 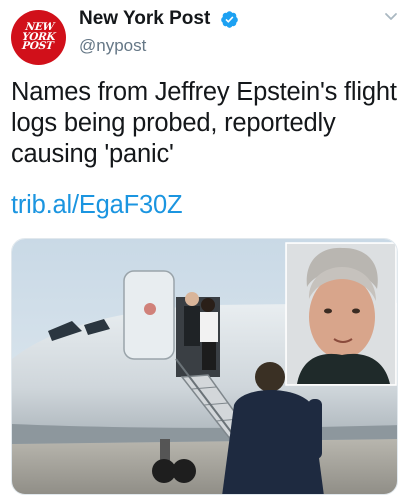 I want to click on avatar: NEW YORK POST, so click(x=38, y=37).